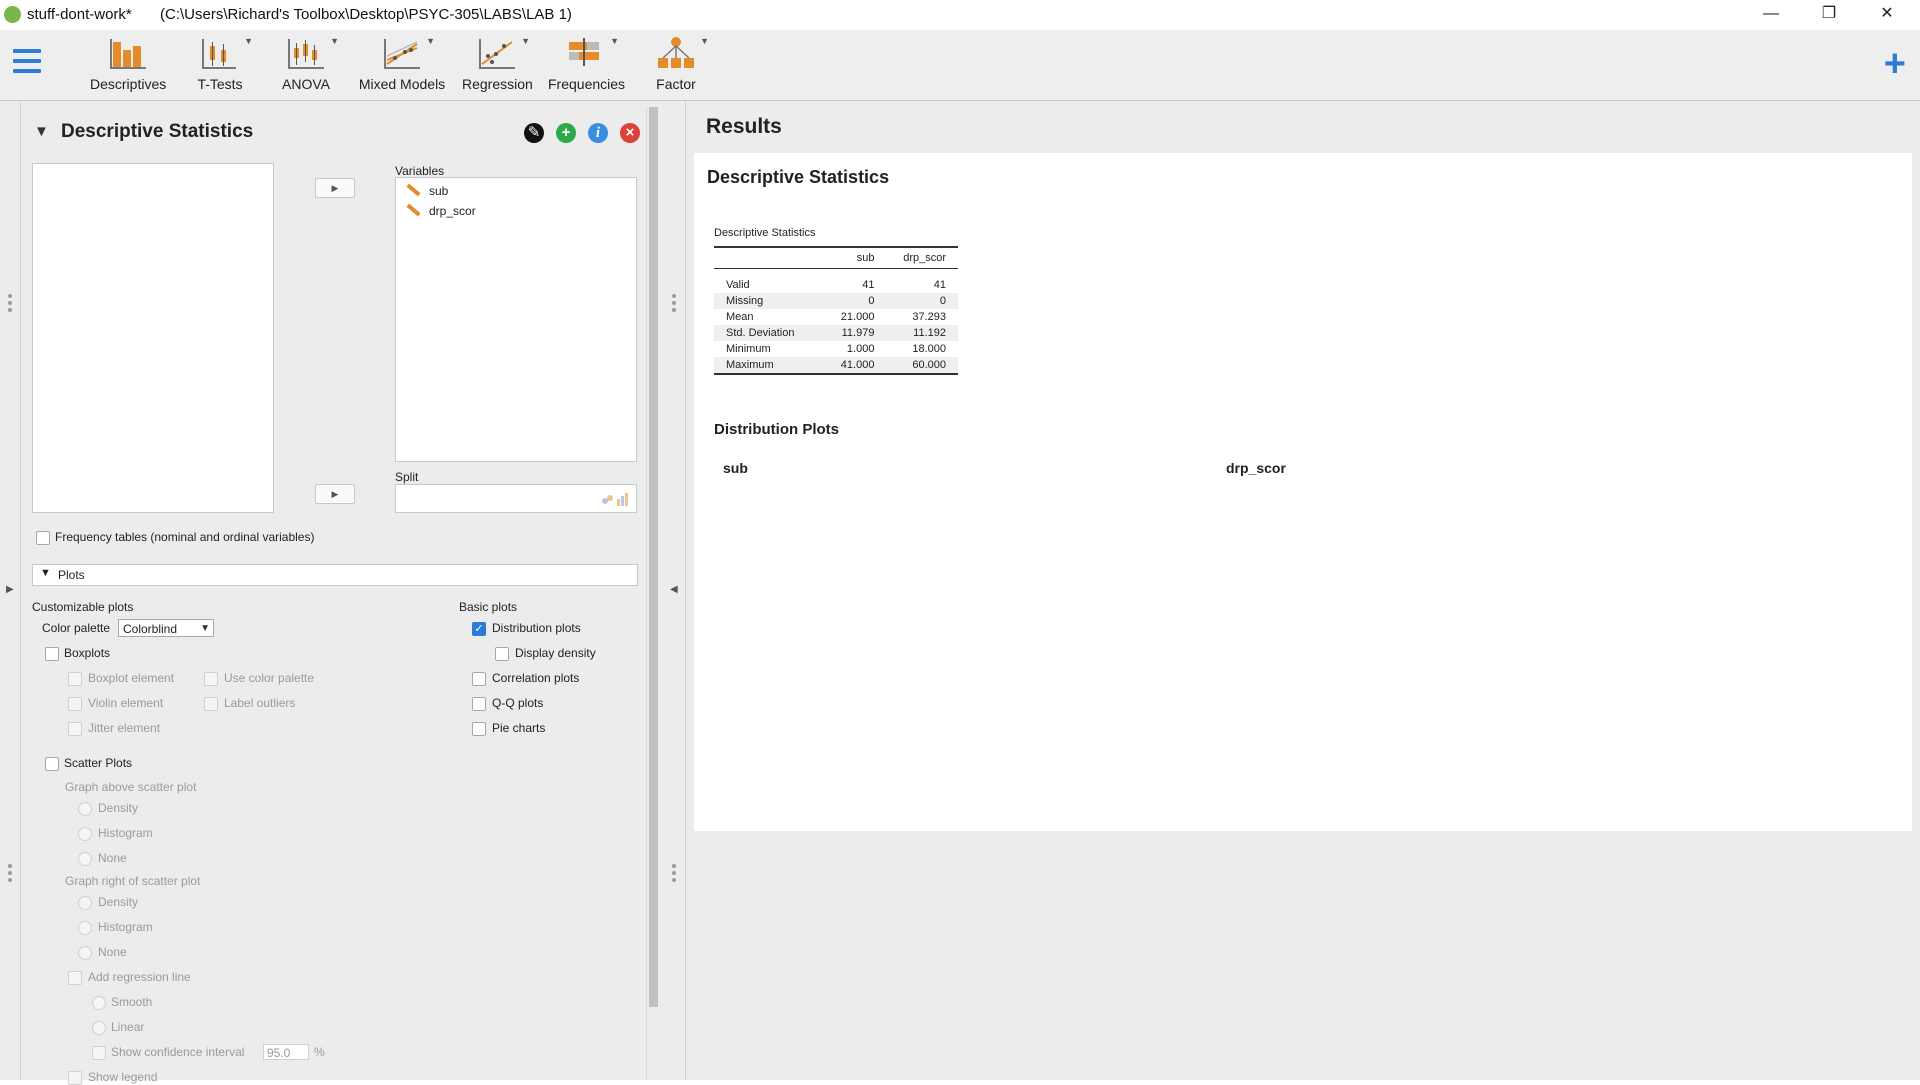  What do you see at coordinates (260, 703) in the screenshot?
I see `label-outliers-label: Label outliers` at bounding box center [260, 703].